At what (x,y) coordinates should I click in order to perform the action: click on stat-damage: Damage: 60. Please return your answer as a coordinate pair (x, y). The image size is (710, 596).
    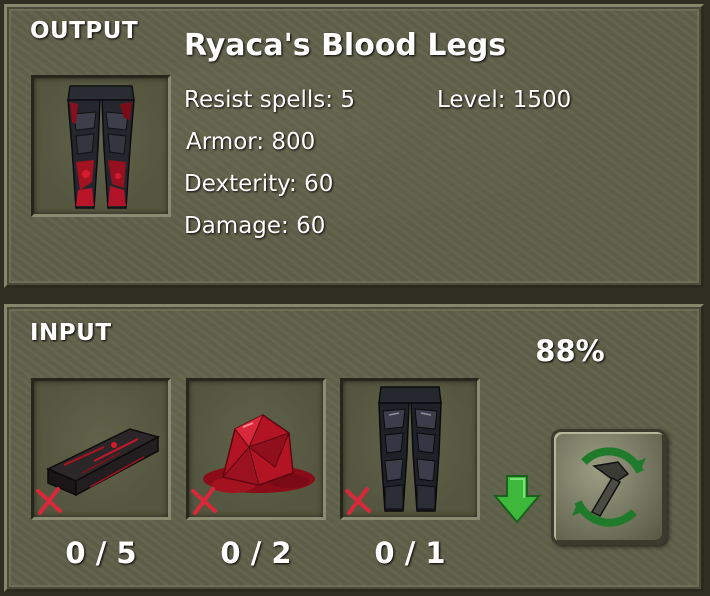
    Looking at the image, I should click on (254, 226).